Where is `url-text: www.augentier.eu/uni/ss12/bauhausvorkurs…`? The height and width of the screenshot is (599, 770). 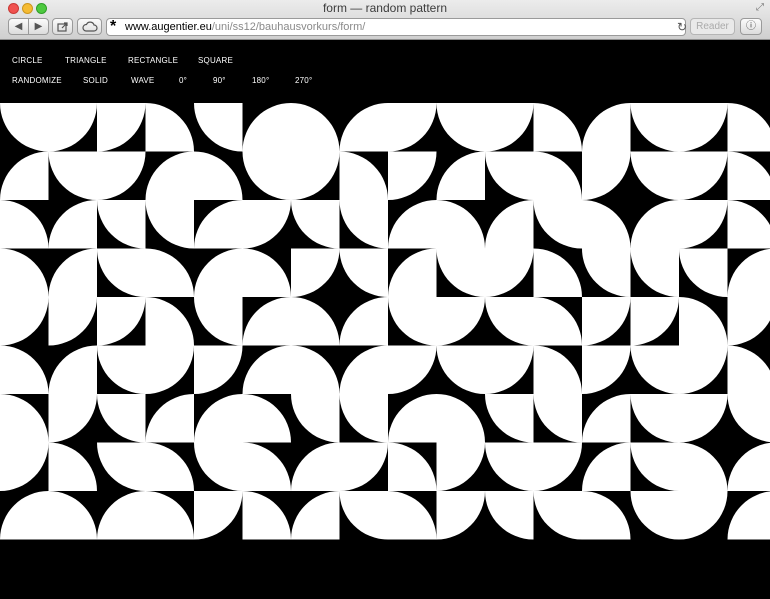 url-text: www.augentier.eu/uni/ss12/bauhausvorkurs… is located at coordinates (245, 27).